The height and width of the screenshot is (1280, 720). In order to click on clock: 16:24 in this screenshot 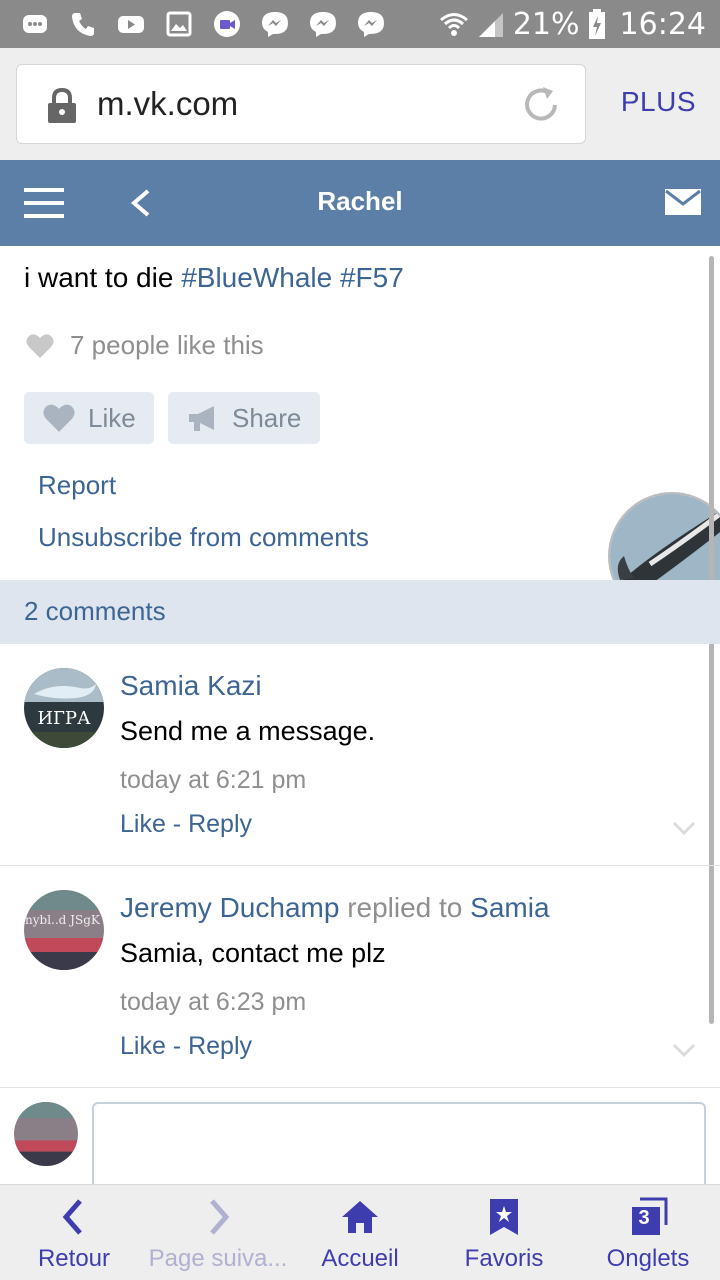, I will do `click(662, 24)`.